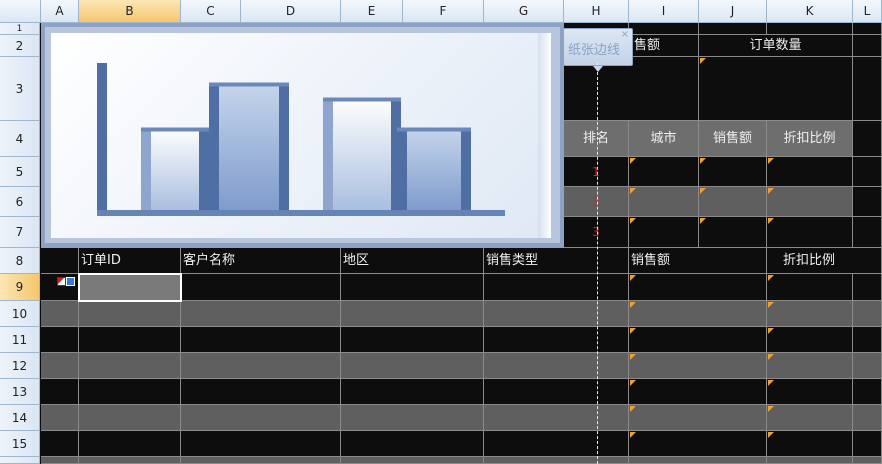  What do you see at coordinates (20, 287) in the screenshot?
I see `row-header-9: 9` at bounding box center [20, 287].